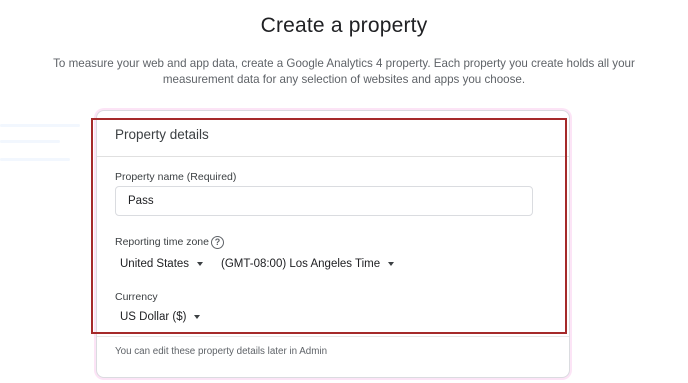  What do you see at coordinates (136, 297) in the screenshot?
I see `currency-label: Currency` at bounding box center [136, 297].